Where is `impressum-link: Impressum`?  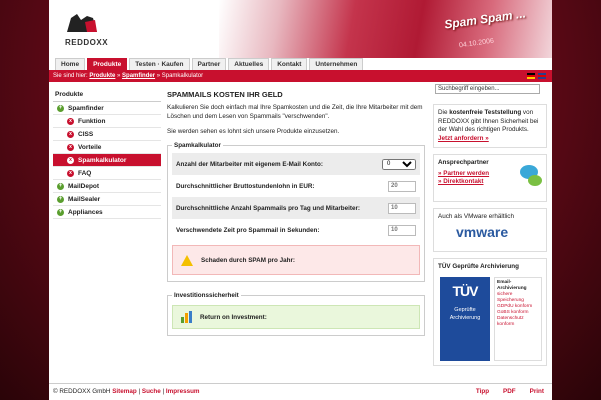 impressum-link: Impressum is located at coordinates (183, 391).